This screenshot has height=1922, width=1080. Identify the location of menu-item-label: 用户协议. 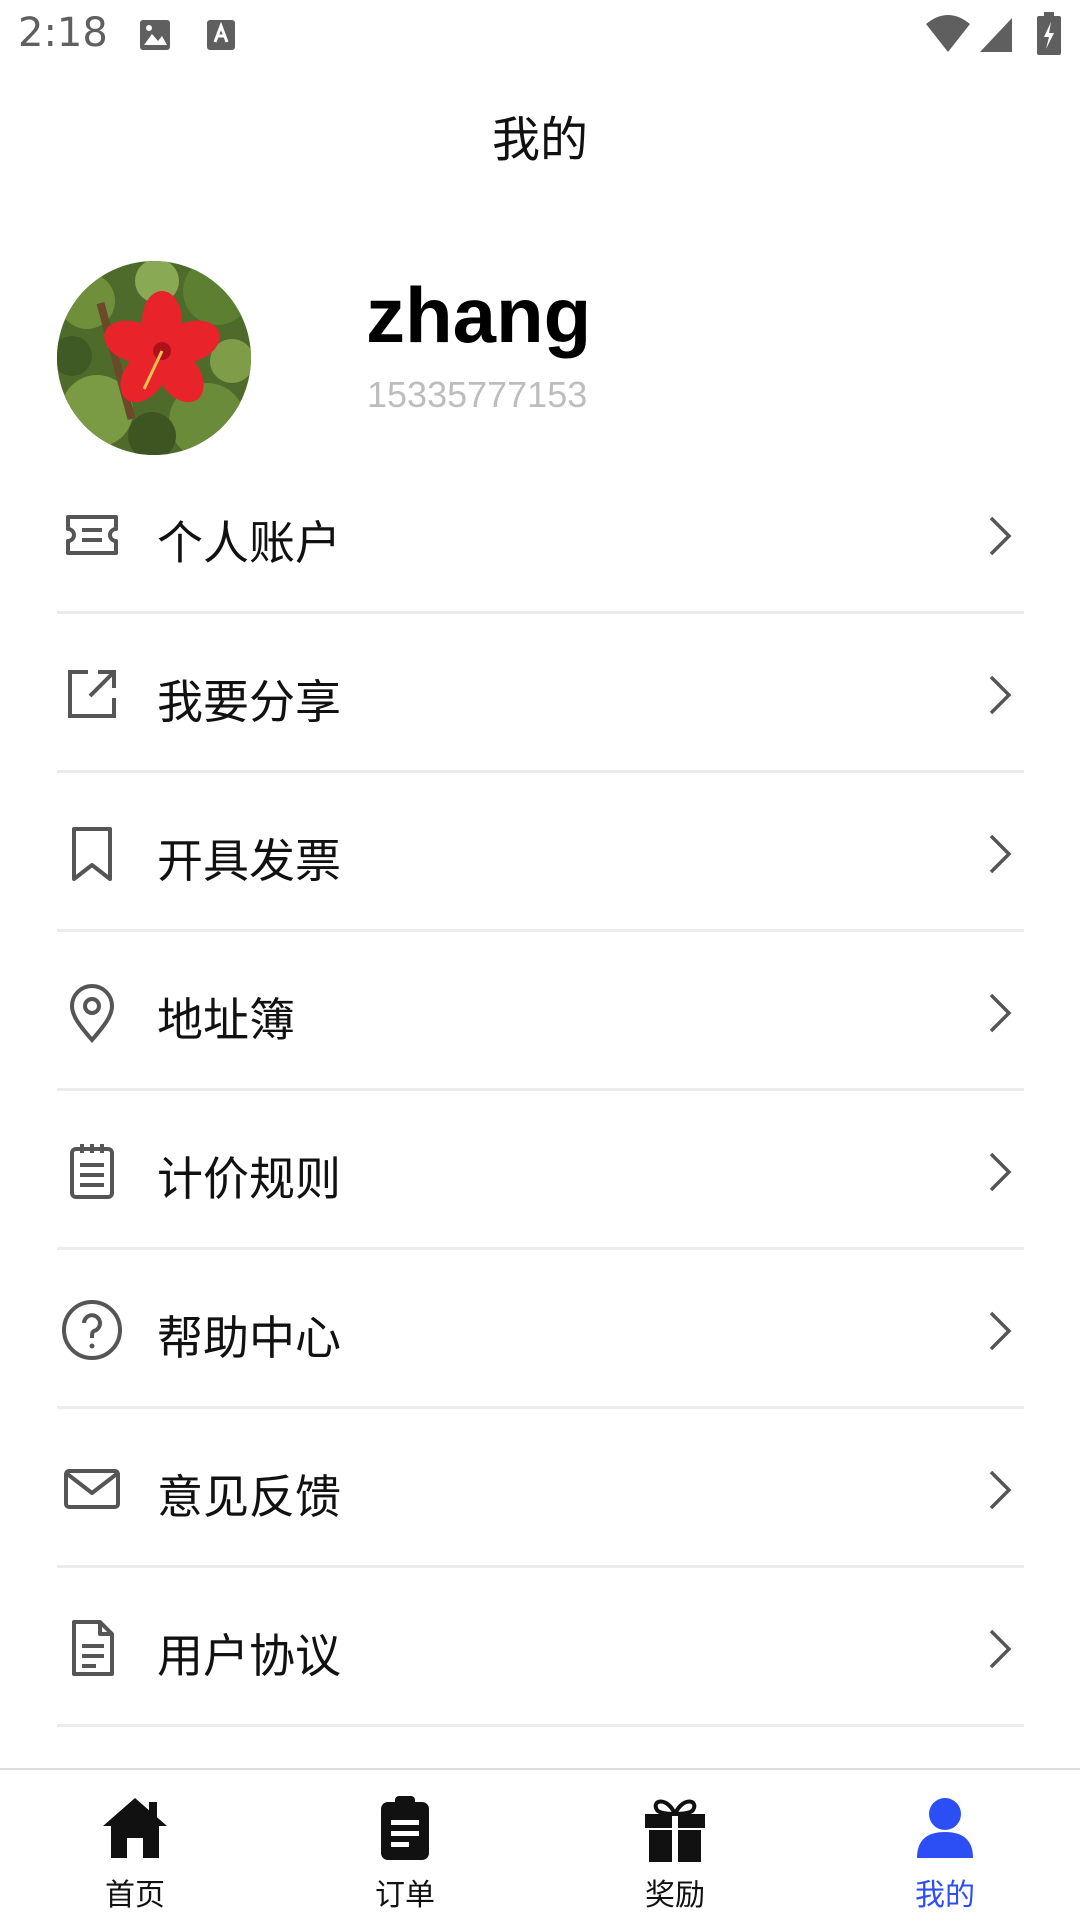
(249, 1656).